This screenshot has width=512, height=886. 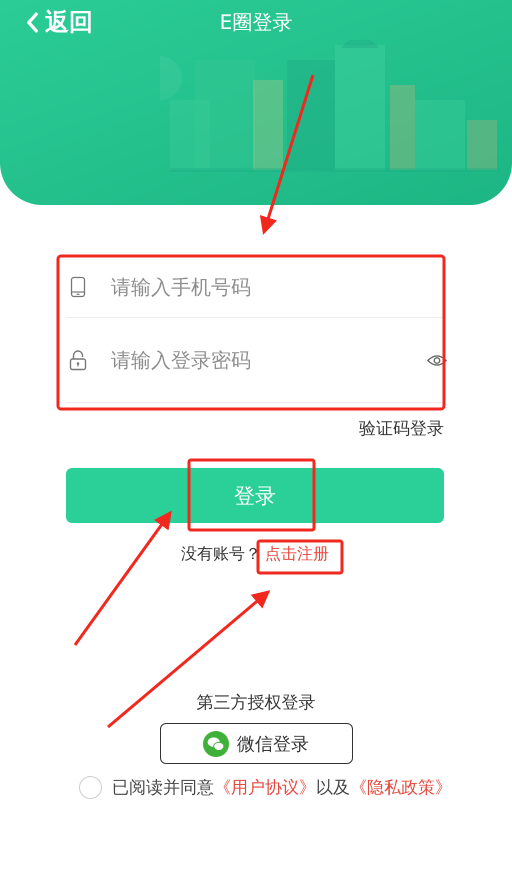 I want to click on sms-login-link: 验证码登录, so click(x=401, y=428).